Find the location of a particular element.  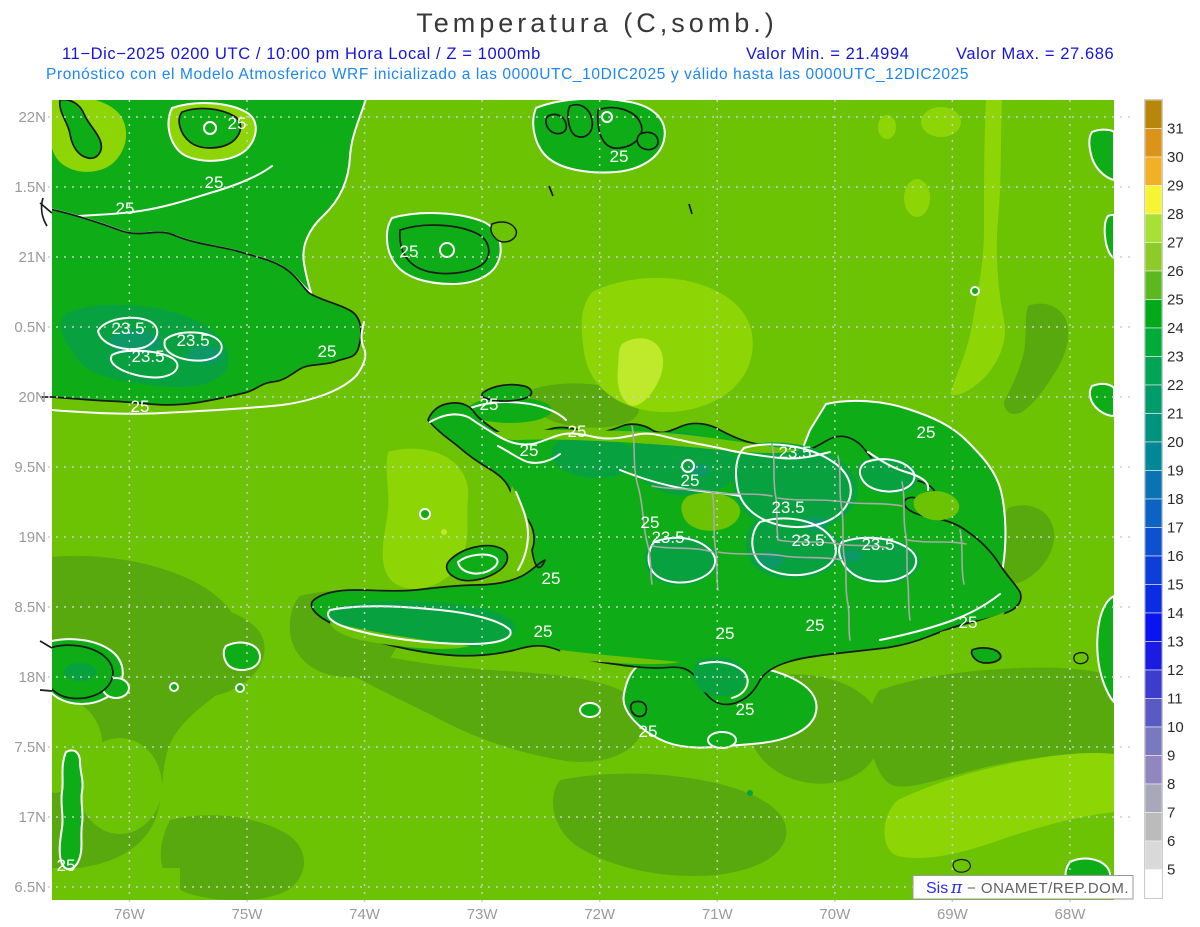

y-axis-label: 17N is located at coordinates (32, 817).